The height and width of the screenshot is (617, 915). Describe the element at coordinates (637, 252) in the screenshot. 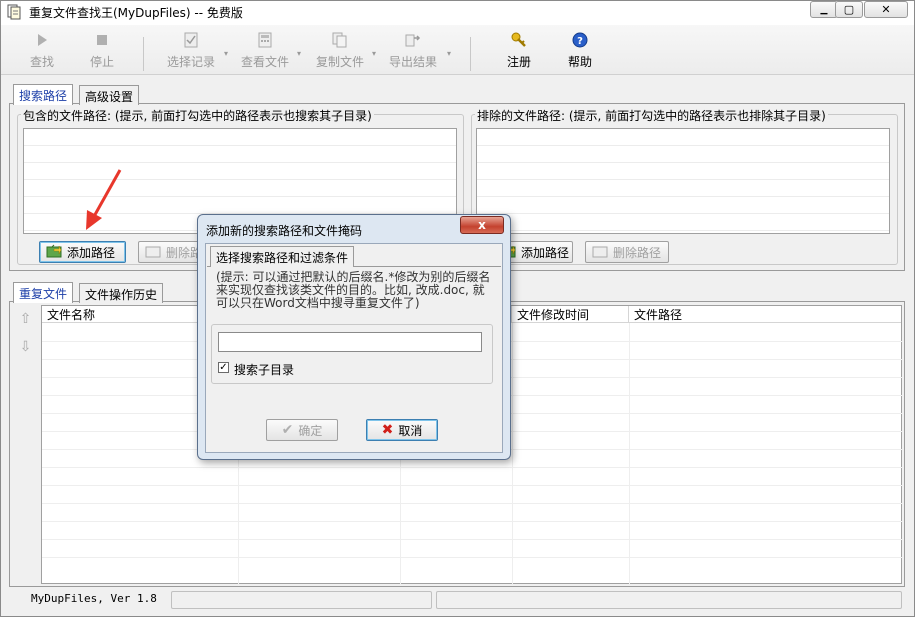

I see `exclude-delete-path-label: 删除路径` at that location.